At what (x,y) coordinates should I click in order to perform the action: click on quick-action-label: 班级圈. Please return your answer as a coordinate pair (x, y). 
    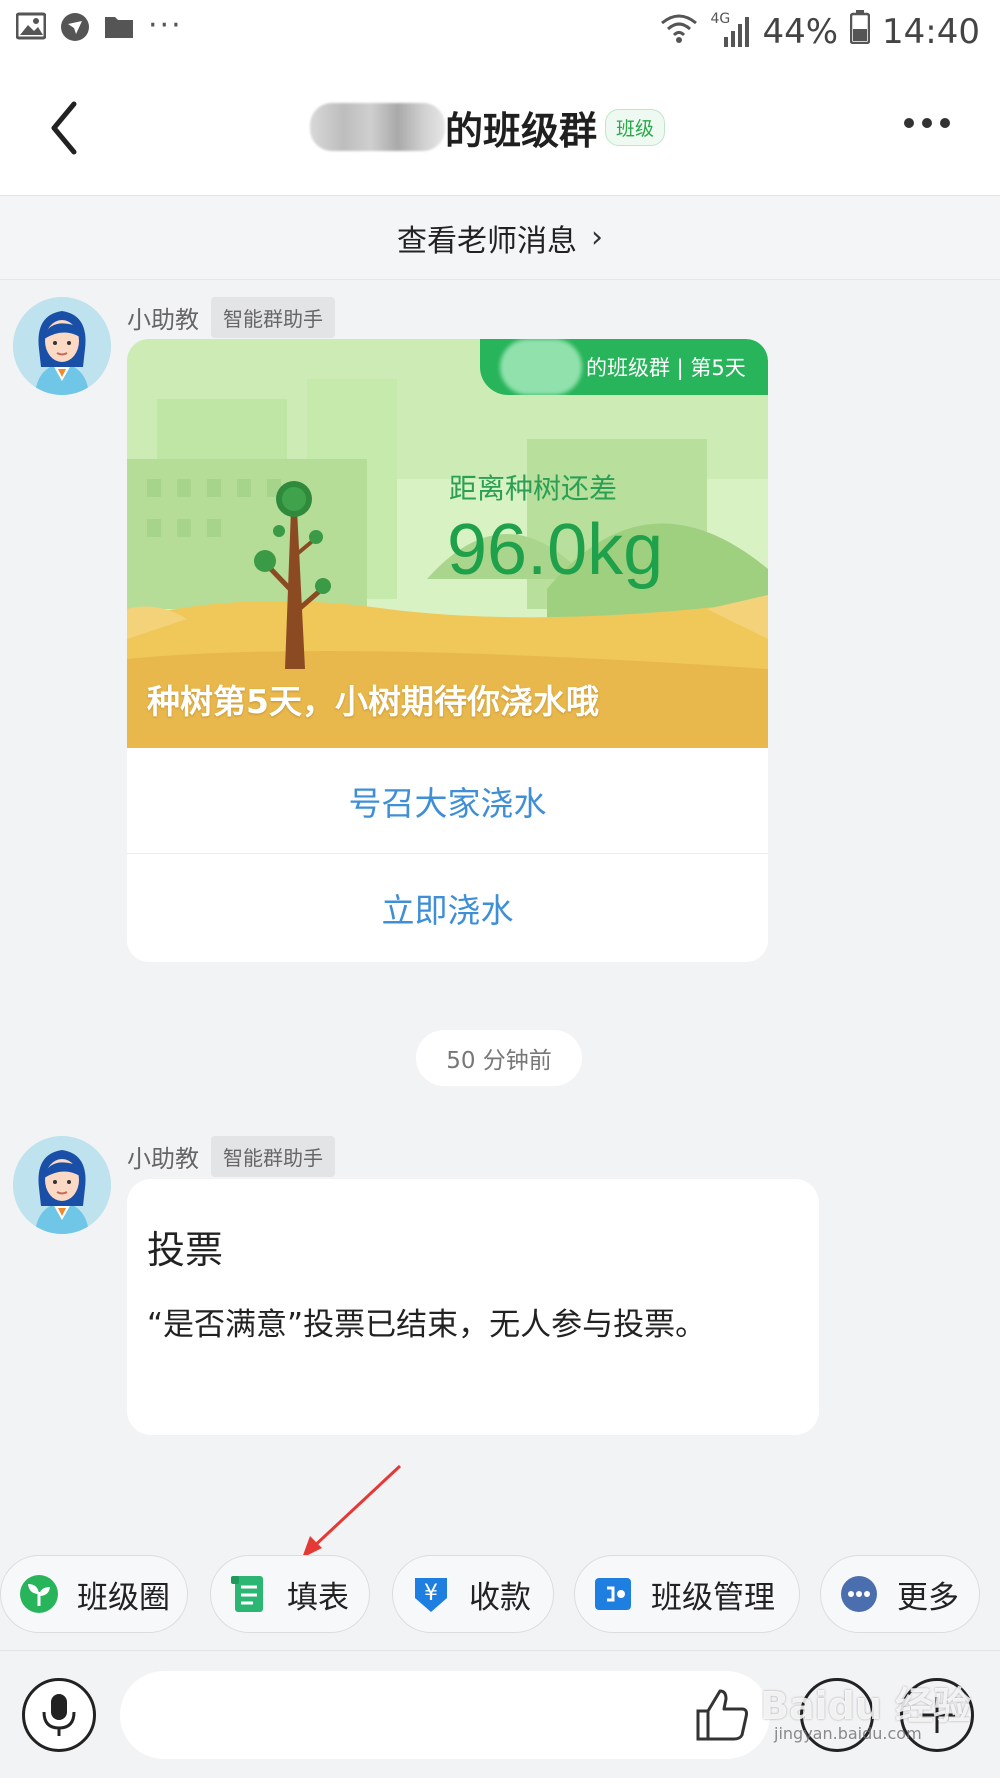
    Looking at the image, I should click on (123, 1597).